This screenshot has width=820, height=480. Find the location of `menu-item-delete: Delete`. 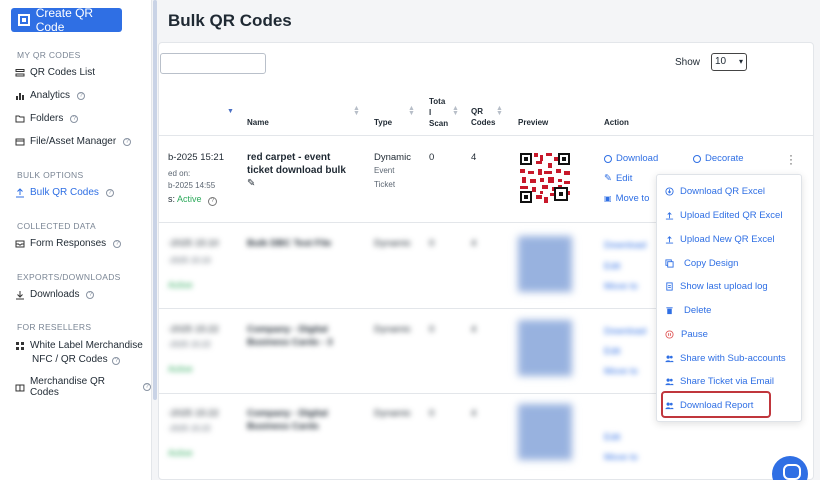

menu-item-delete: Delete is located at coordinates (688, 310).